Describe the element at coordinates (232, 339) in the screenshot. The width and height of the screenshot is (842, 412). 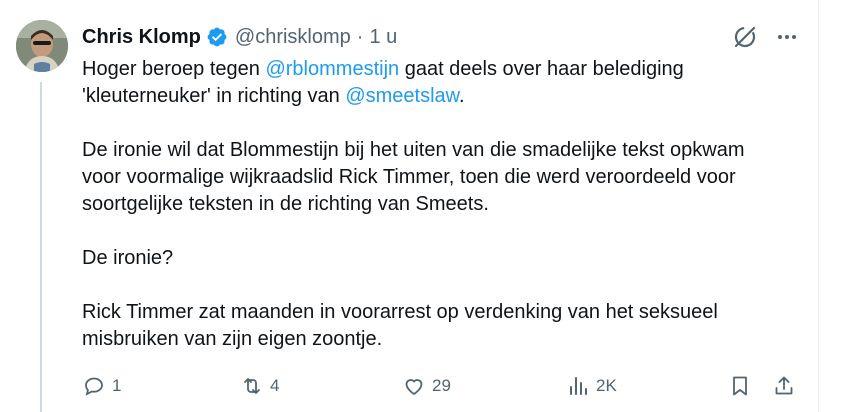
I see `text-line: misbruiken van zijn eigen zoontje.` at that location.